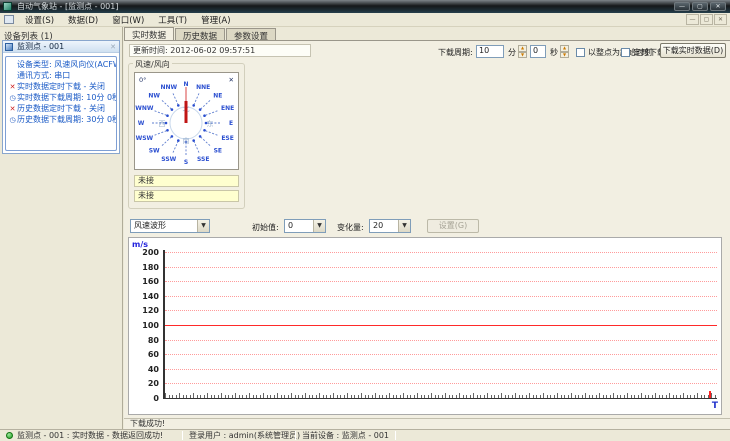 Image resolution: width=730 pixels, height=441 pixels. What do you see at coordinates (149, 34) in the screenshot?
I see `tab-active: 实时数据` at bounding box center [149, 34].